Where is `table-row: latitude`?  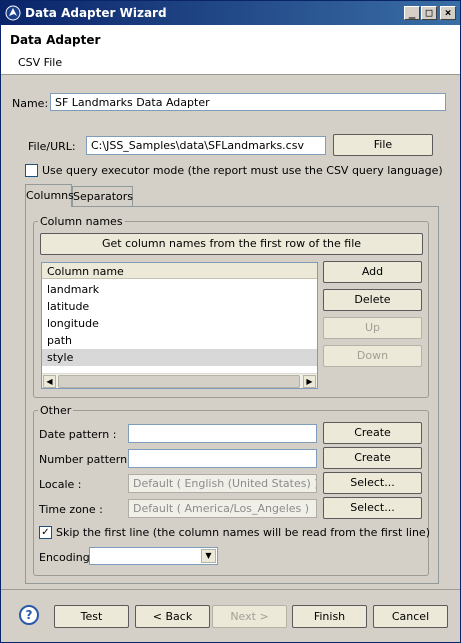
table-row: latitude is located at coordinates (179, 306).